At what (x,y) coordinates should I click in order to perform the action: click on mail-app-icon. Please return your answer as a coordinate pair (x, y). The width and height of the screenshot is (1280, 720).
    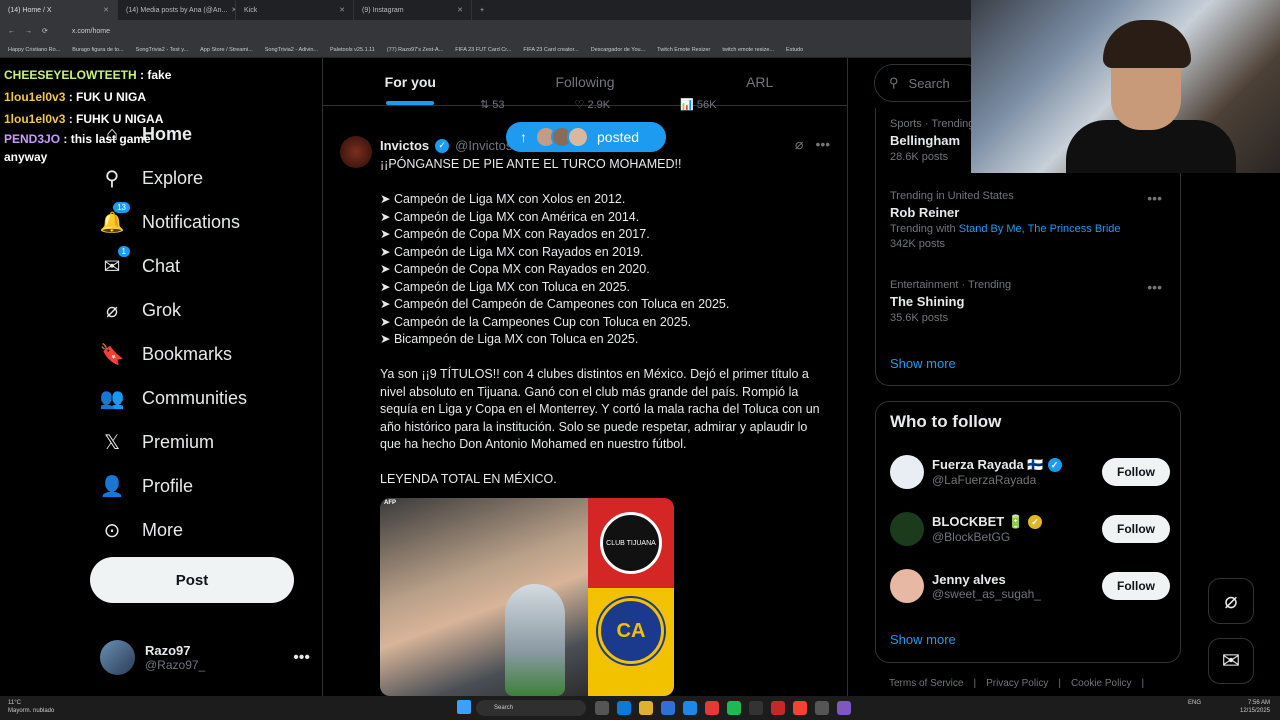
    Looking at the image, I should click on (690, 708).